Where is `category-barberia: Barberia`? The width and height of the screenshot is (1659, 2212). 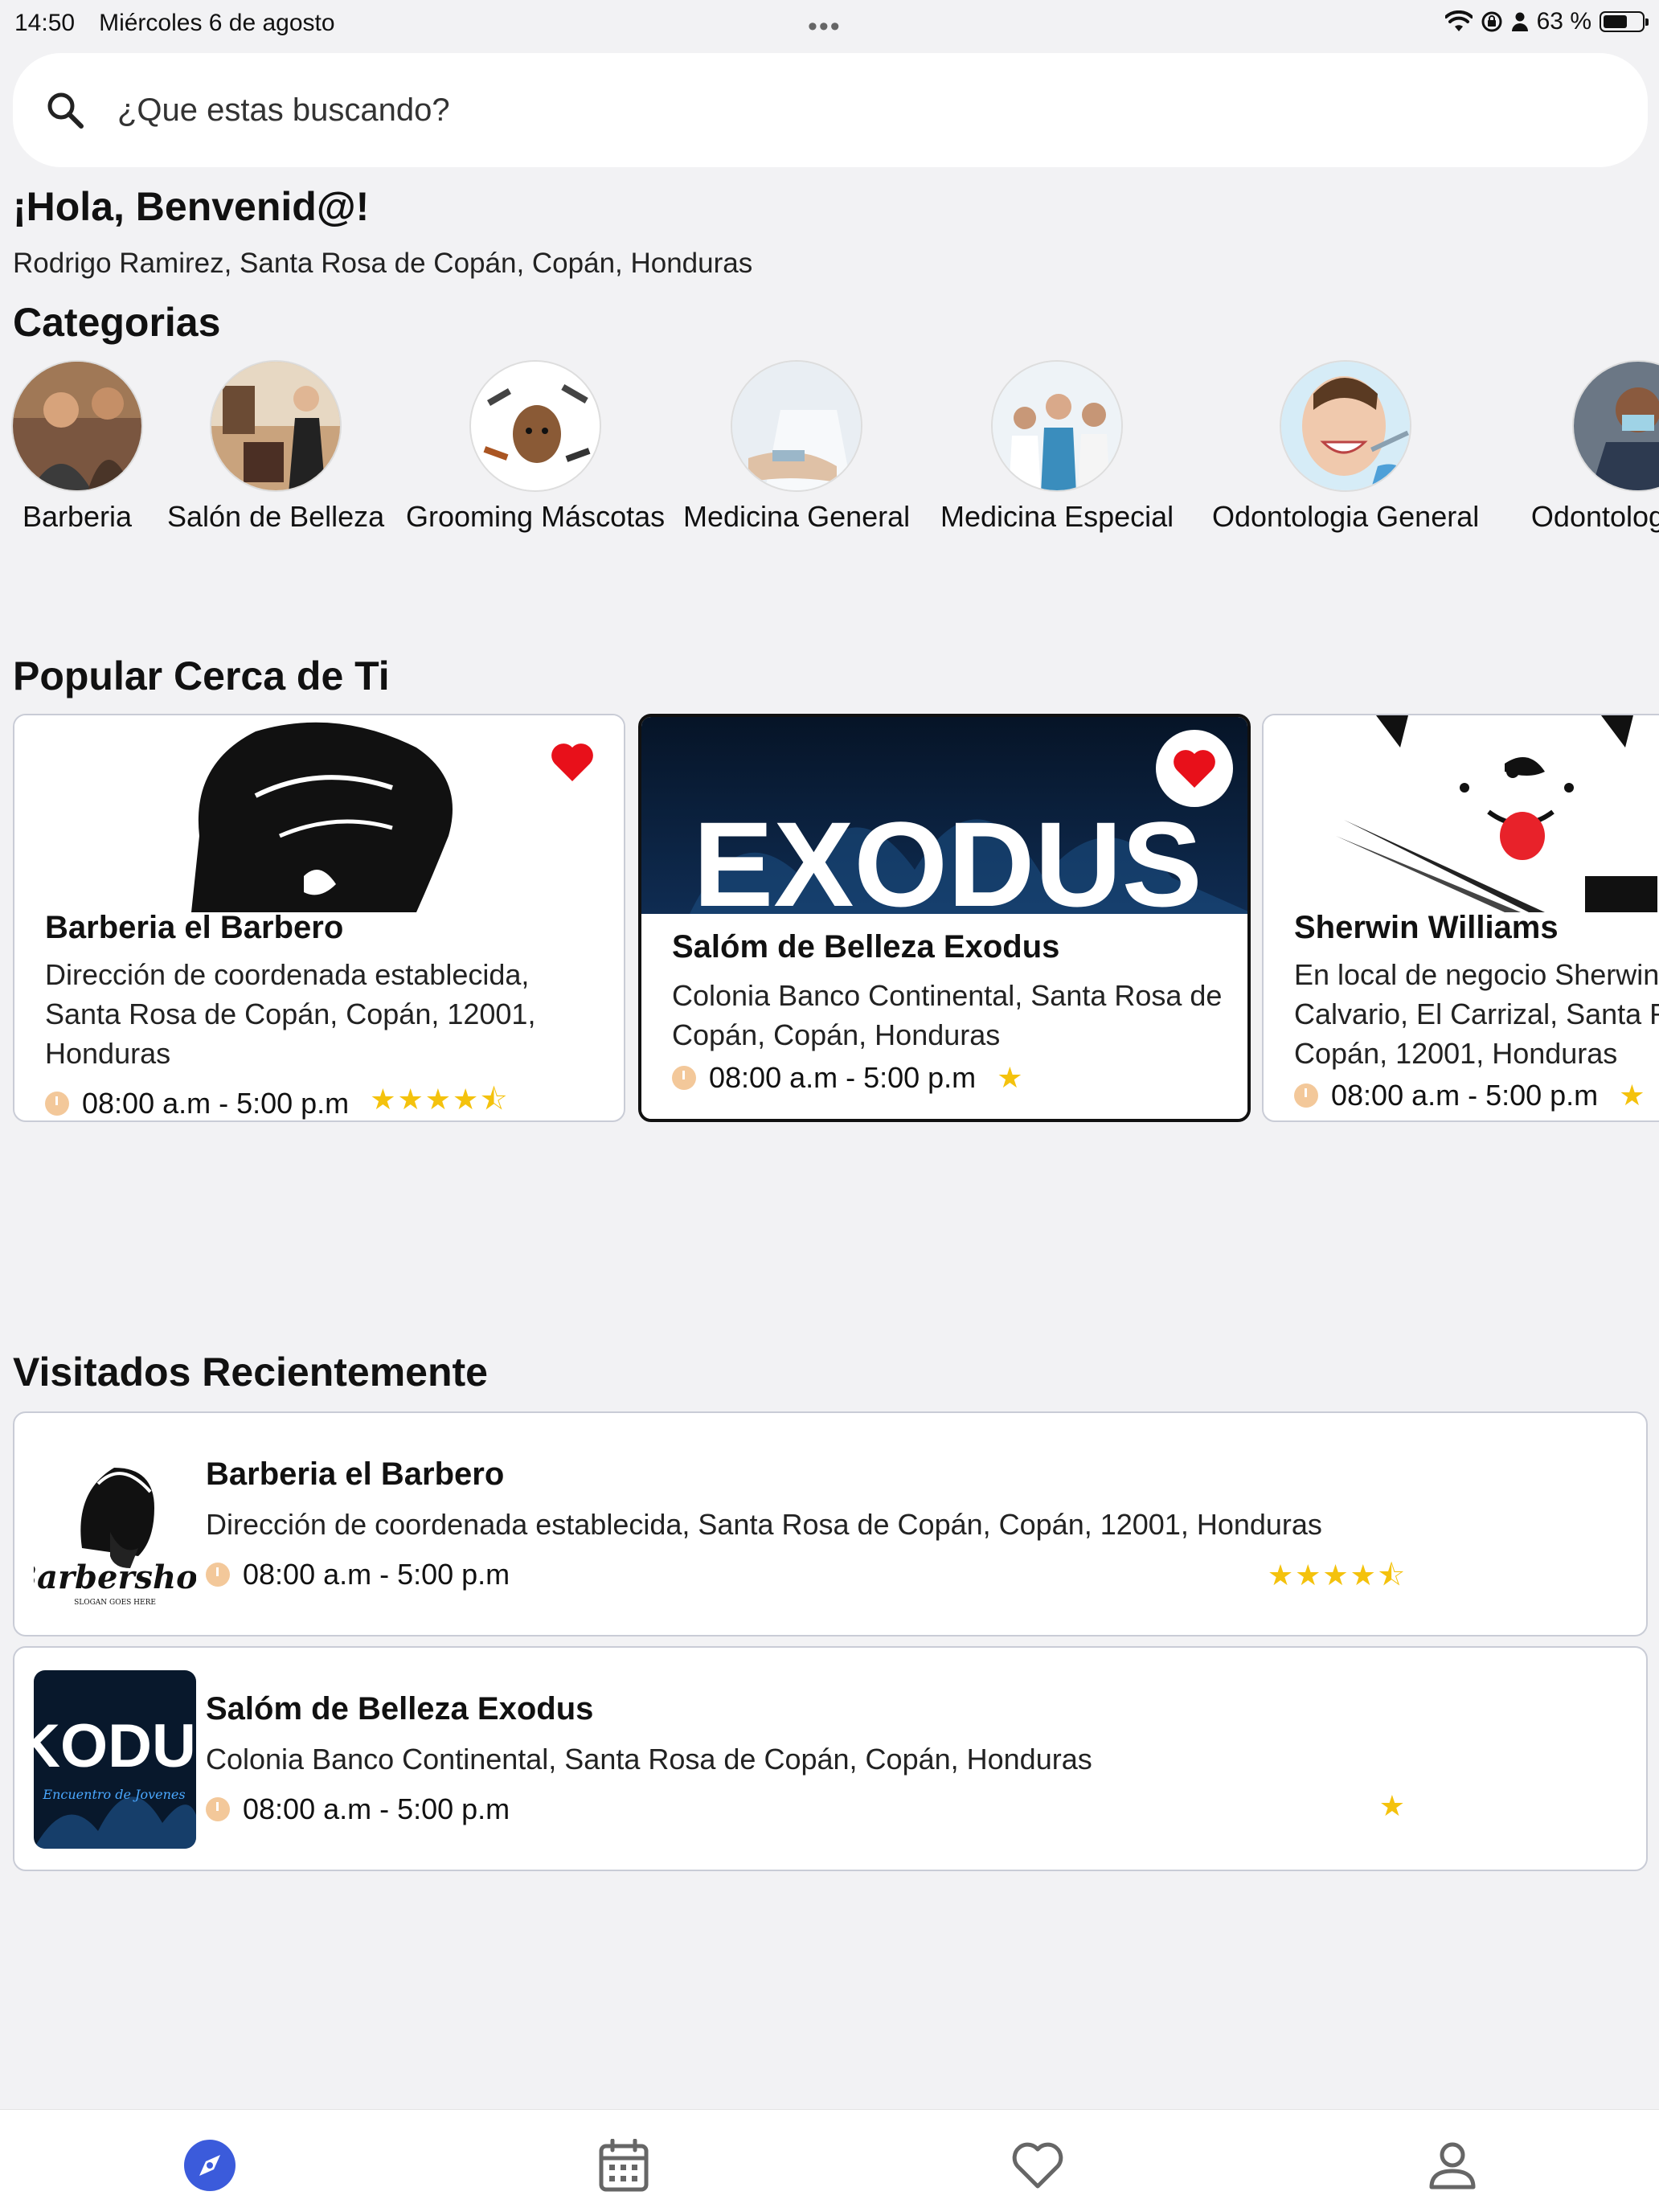 category-barberia: Barberia is located at coordinates (77, 447).